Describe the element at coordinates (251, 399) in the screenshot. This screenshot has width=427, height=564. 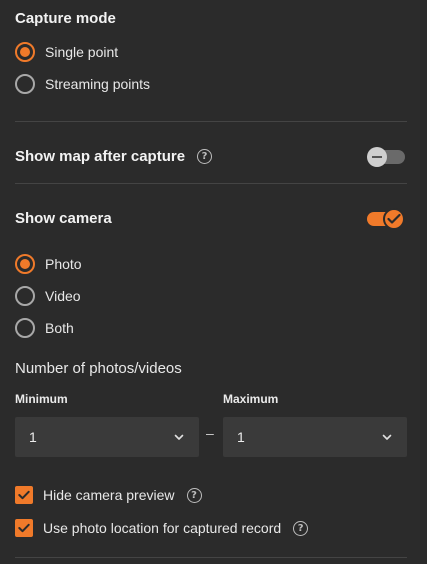
I see `maximum-label: Maximum` at that location.